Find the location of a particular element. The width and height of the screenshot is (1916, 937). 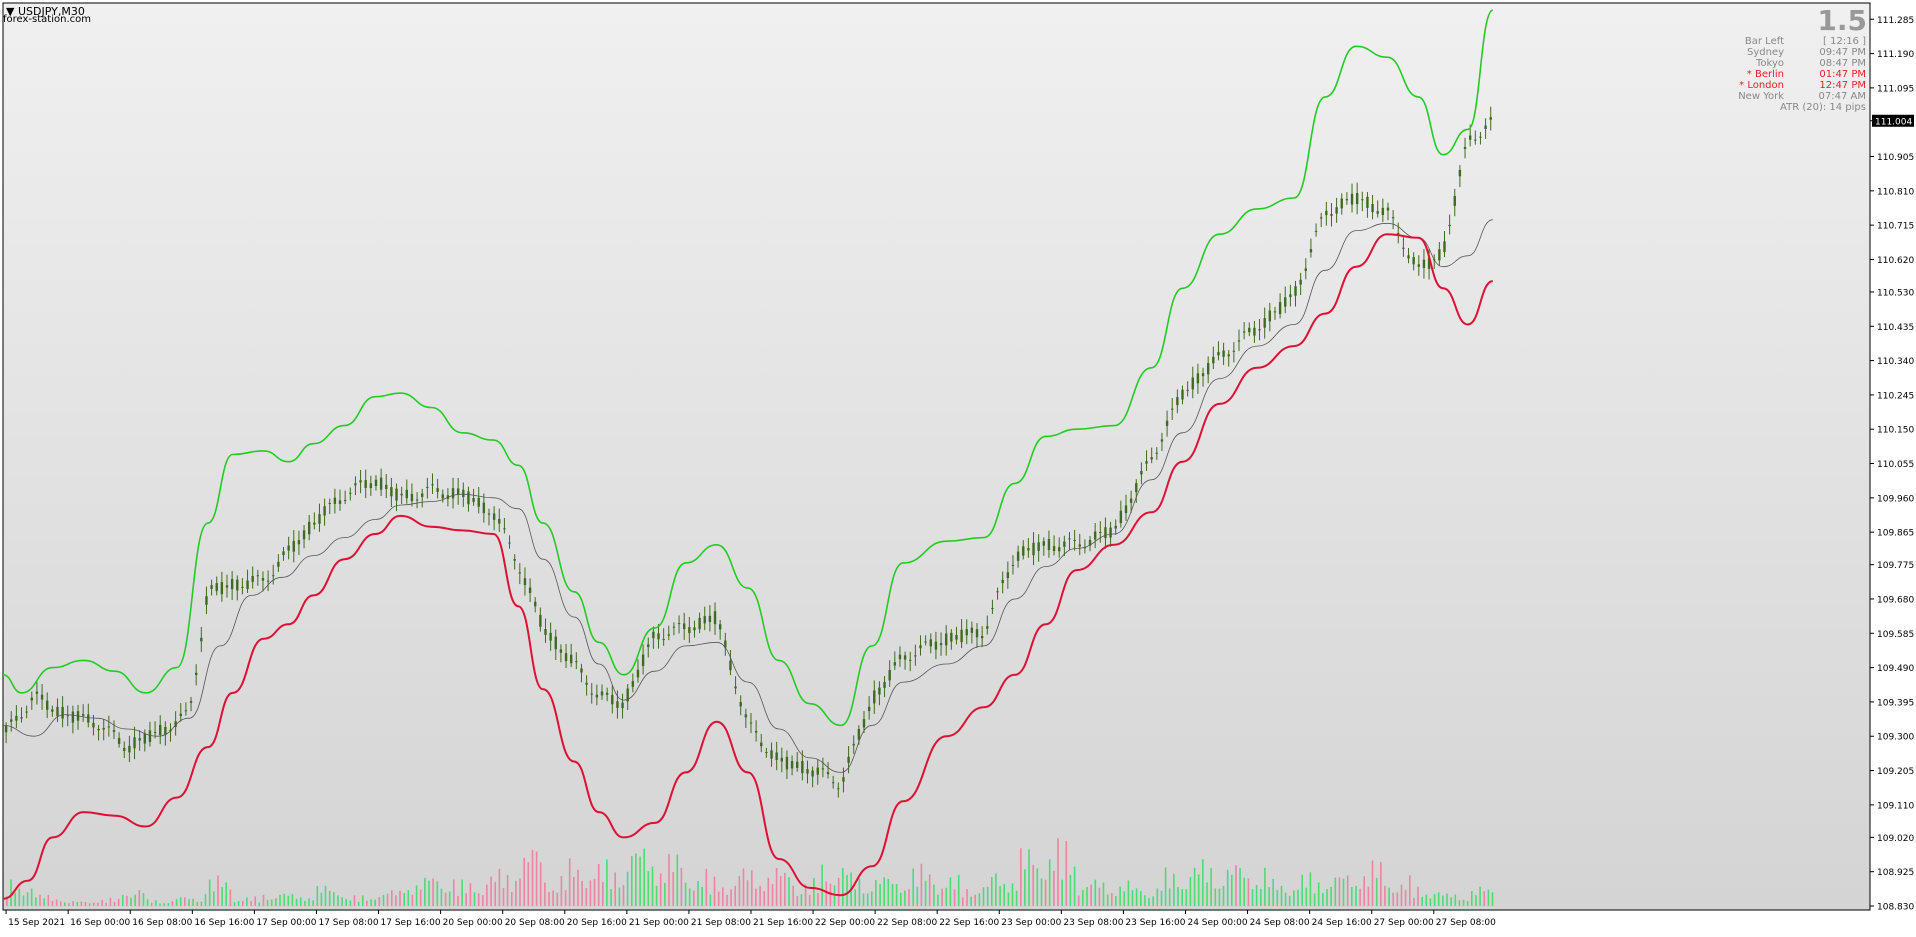

time-tick-label: 17 Sep 16:00 is located at coordinates (411, 923).